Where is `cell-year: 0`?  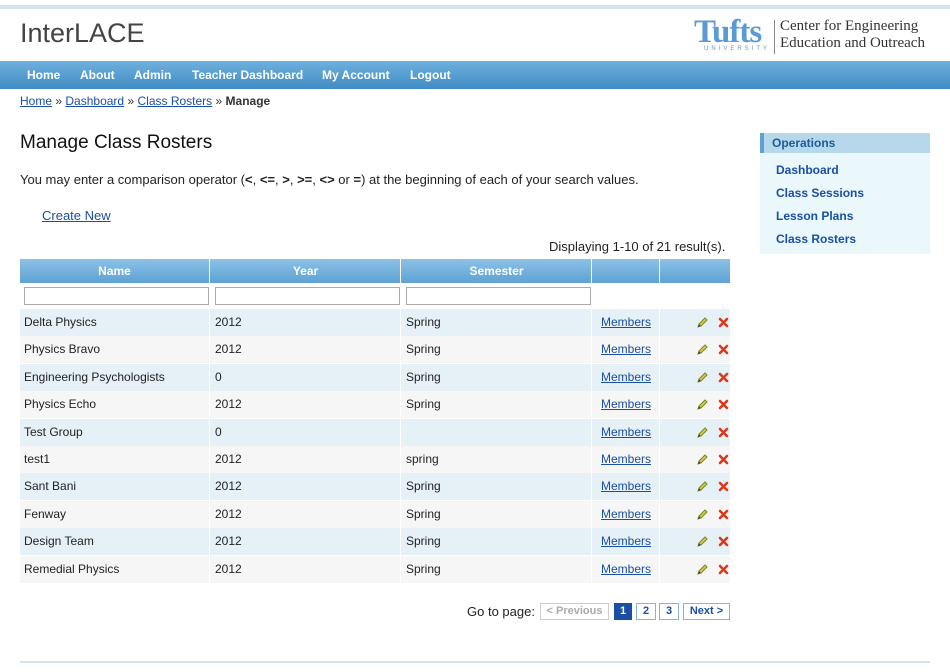 cell-year: 0 is located at coordinates (306, 377).